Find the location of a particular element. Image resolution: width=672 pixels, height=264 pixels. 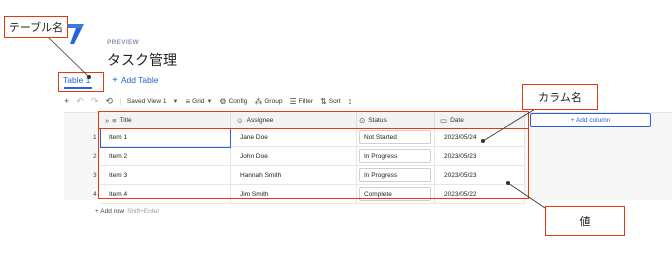

add-row-label: + Add row is located at coordinates (110, 211).